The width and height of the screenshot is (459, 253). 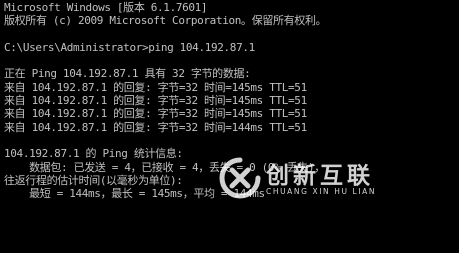 What do you see at coordinates (321, 191) in the screenshot?
I see `watermark-subtitle: CHUANG XIN HU LIAN` at bounding box center [321, 191].